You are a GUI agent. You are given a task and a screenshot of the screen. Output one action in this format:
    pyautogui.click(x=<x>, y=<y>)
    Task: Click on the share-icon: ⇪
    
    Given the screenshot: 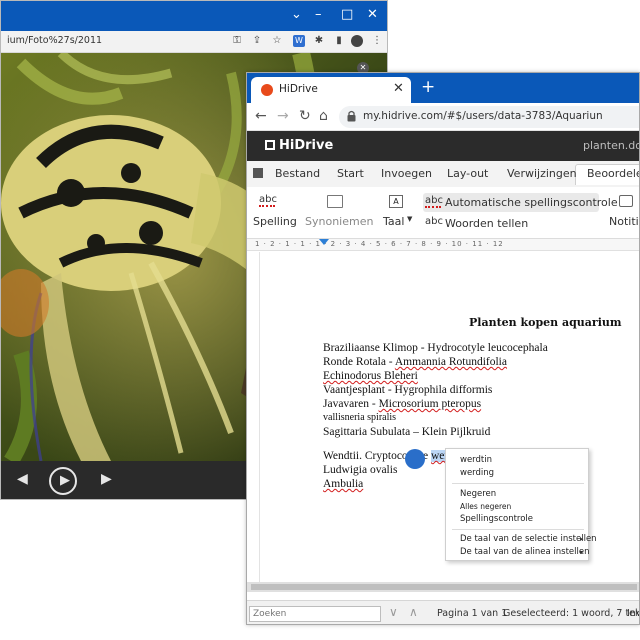 What is the action you would take?
    pyautogui.click(x=257, y=41)
    